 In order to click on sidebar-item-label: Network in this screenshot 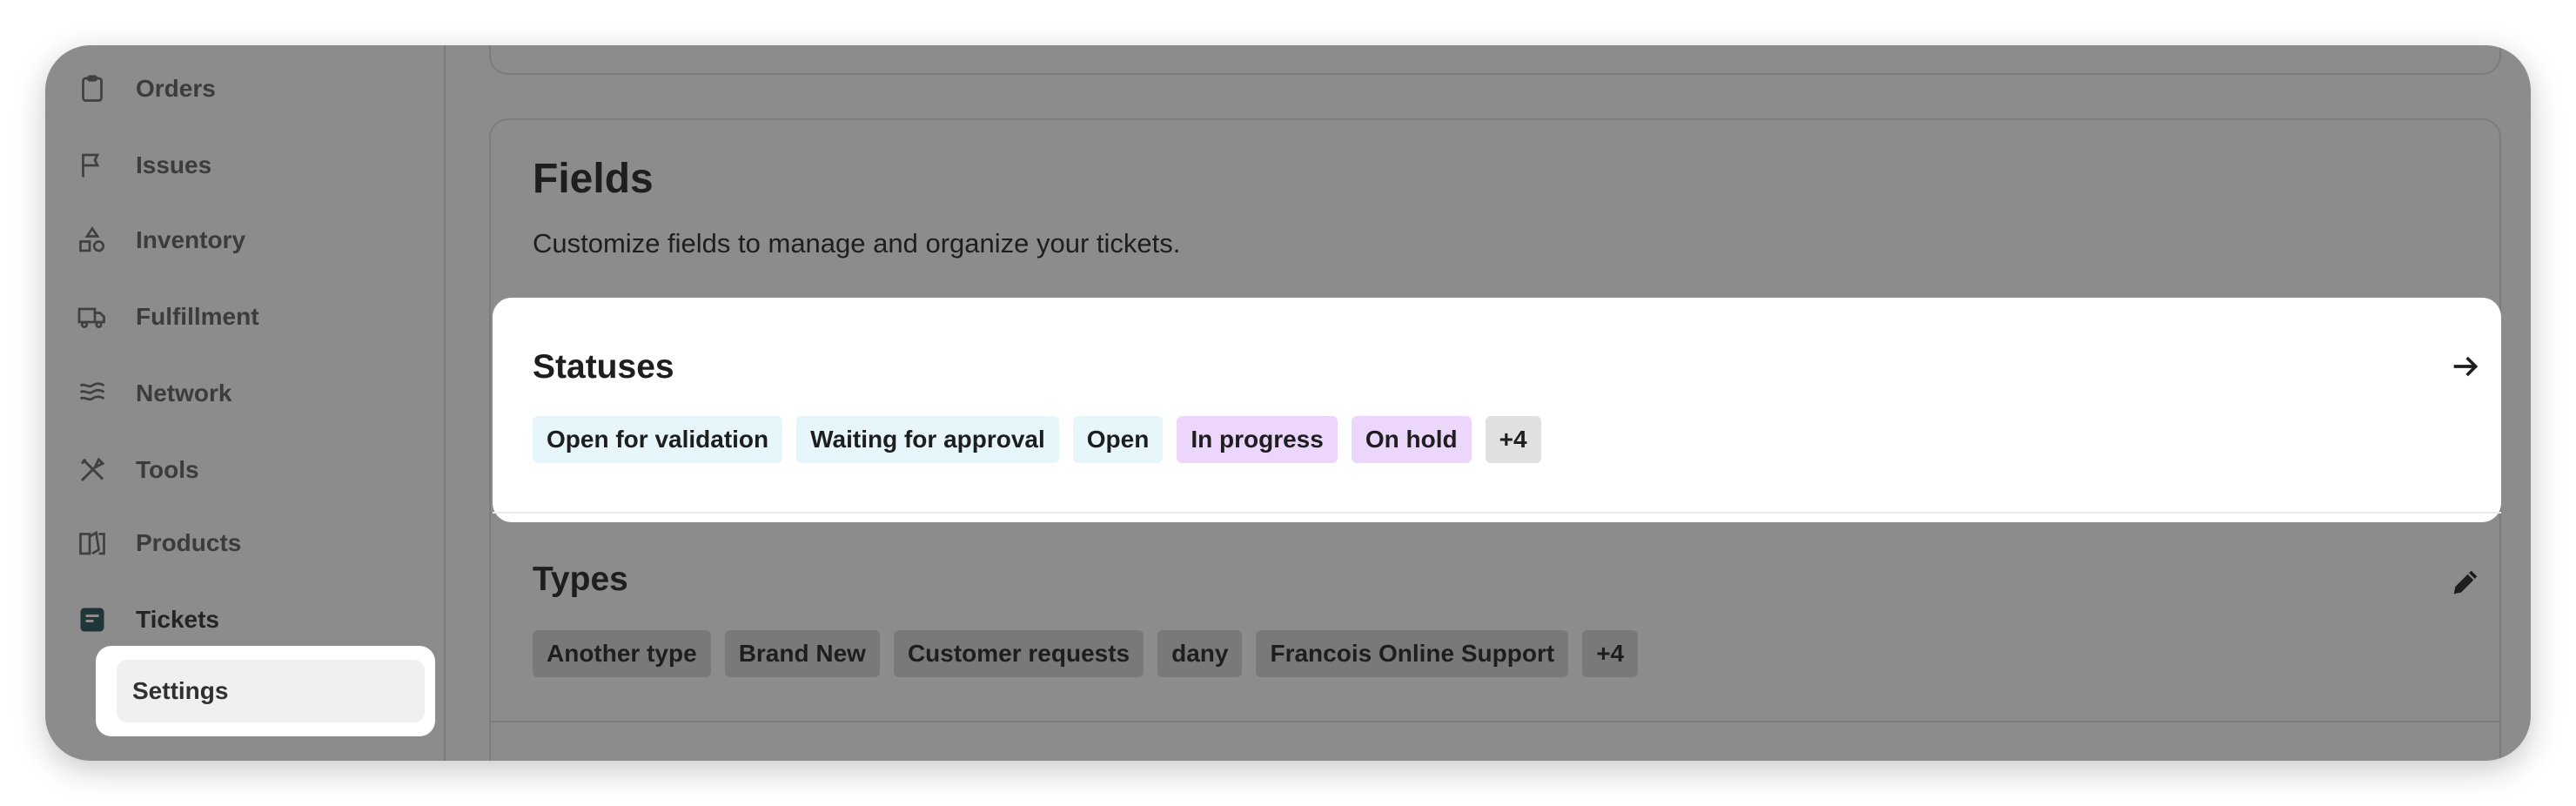, I will do `click(184, 392)`.